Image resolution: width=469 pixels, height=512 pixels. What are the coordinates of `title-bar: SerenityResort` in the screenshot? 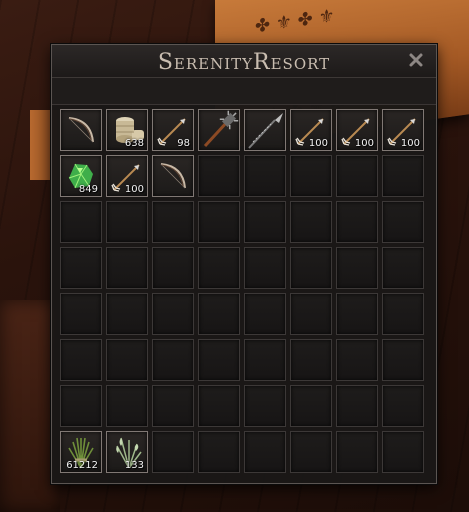 It's located at (244, 61).